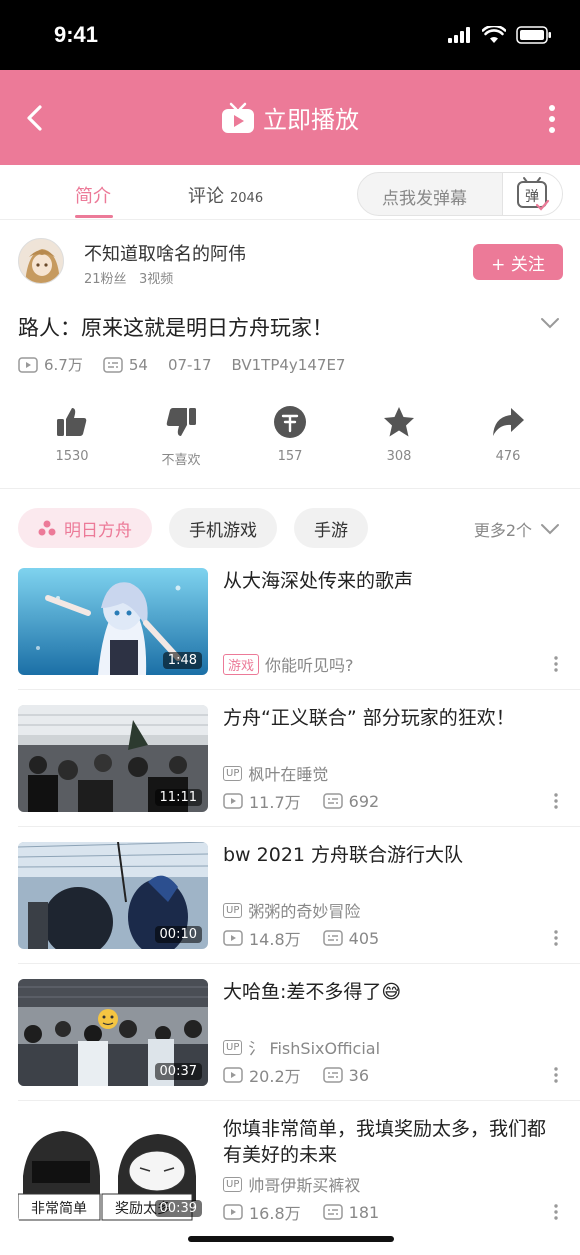 This screenshot has height=1255, width=580. I want to click on tag-label: 手游, so click(331, 530).